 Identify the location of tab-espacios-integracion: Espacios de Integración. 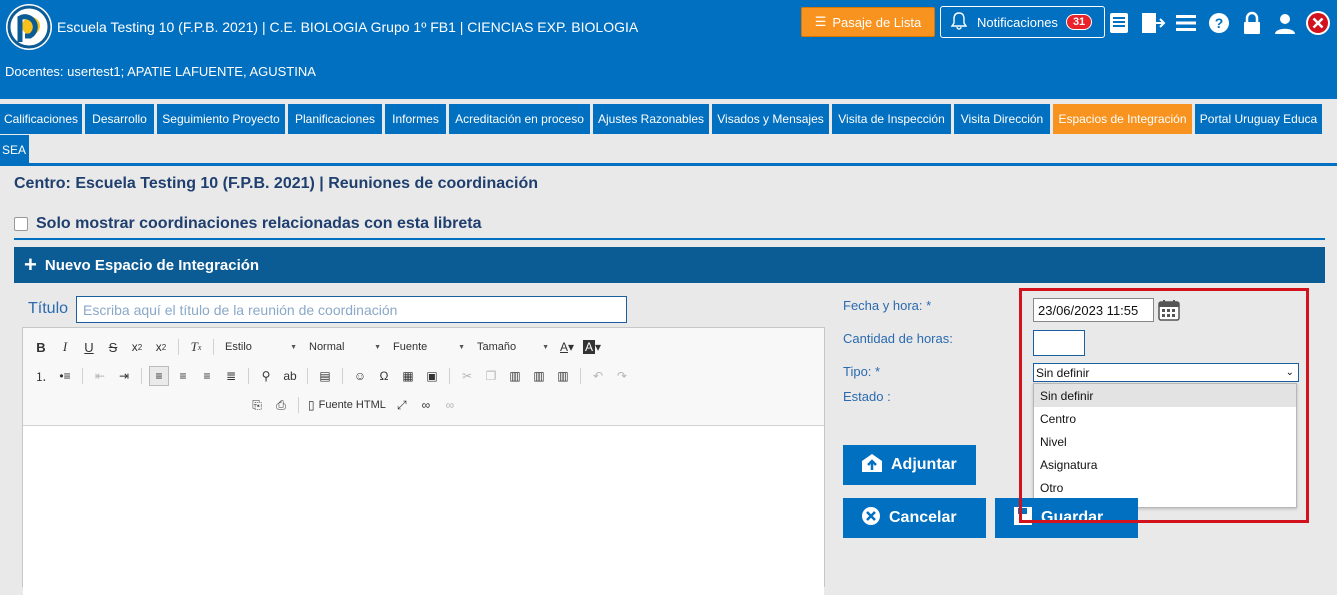
(1122, 119).